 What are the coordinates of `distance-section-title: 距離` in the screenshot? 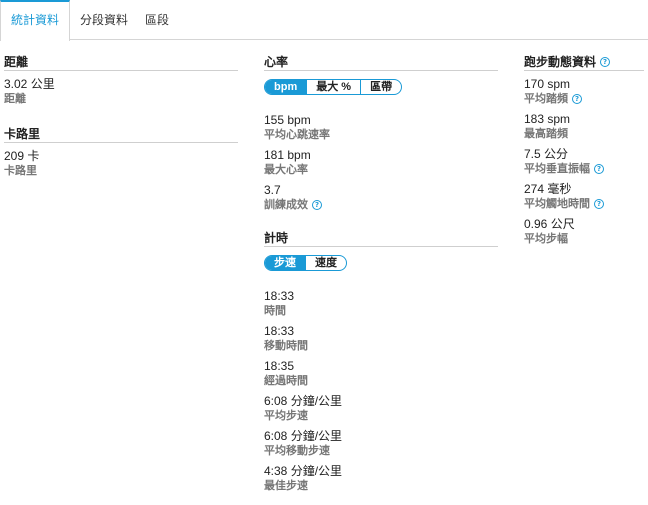 It's located at (121, 62).